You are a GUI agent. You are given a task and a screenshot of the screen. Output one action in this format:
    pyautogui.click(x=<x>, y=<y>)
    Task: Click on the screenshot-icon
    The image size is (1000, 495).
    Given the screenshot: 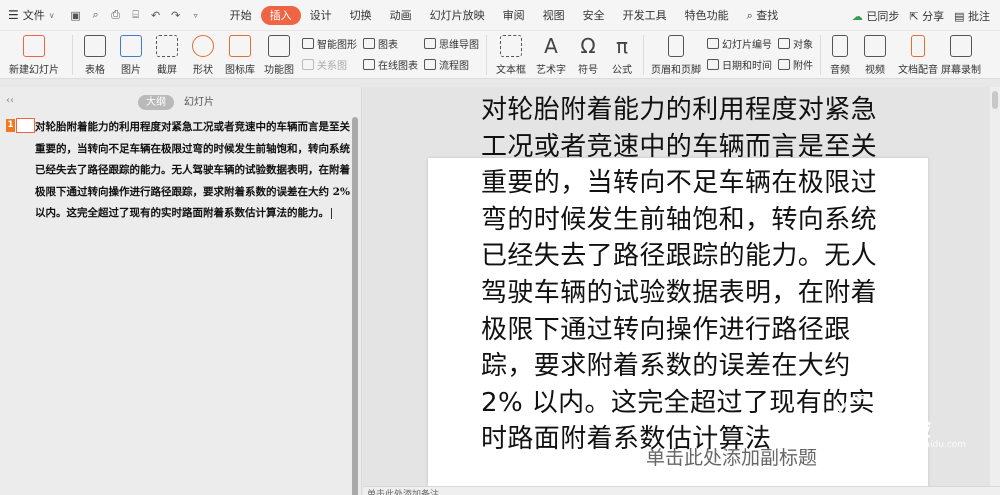 What is the action you would take?
    pyautogui.click(x=167, y=46)
    